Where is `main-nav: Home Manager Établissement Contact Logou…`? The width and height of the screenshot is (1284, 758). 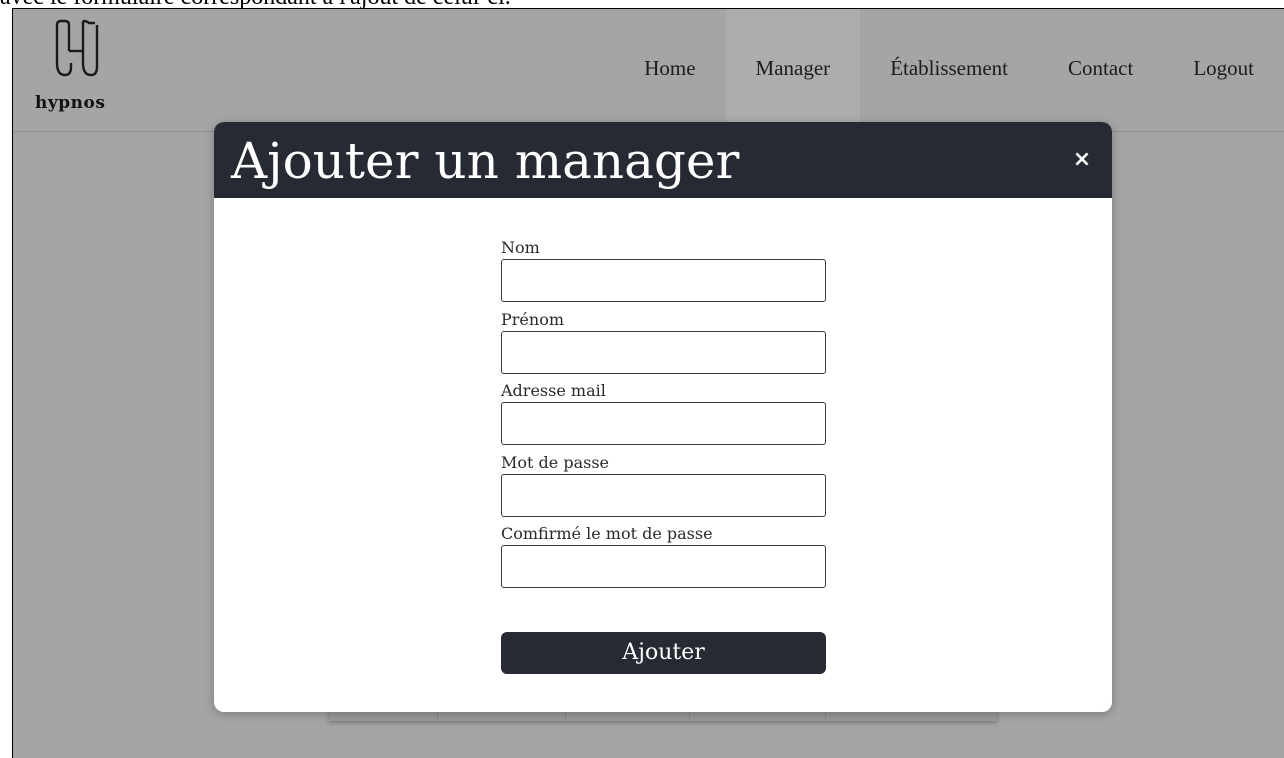 main-nav: Home Manager Établissement Contact Logou… is located at coordinates (949, 70).